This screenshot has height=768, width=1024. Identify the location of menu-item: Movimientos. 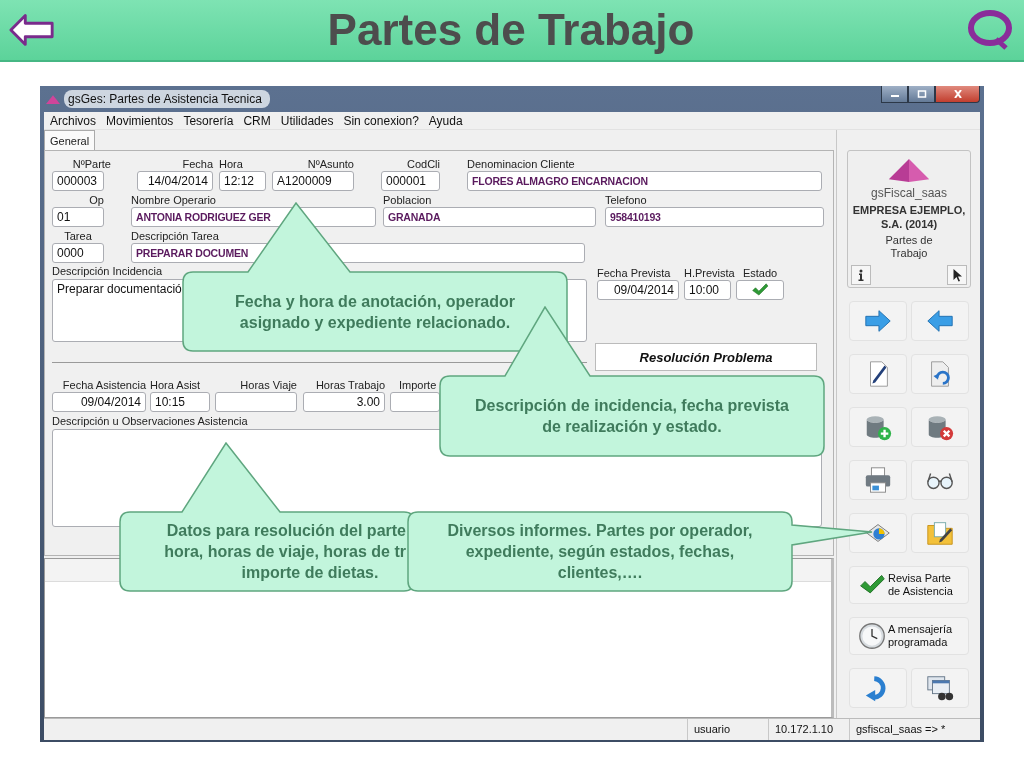
(140, 120).